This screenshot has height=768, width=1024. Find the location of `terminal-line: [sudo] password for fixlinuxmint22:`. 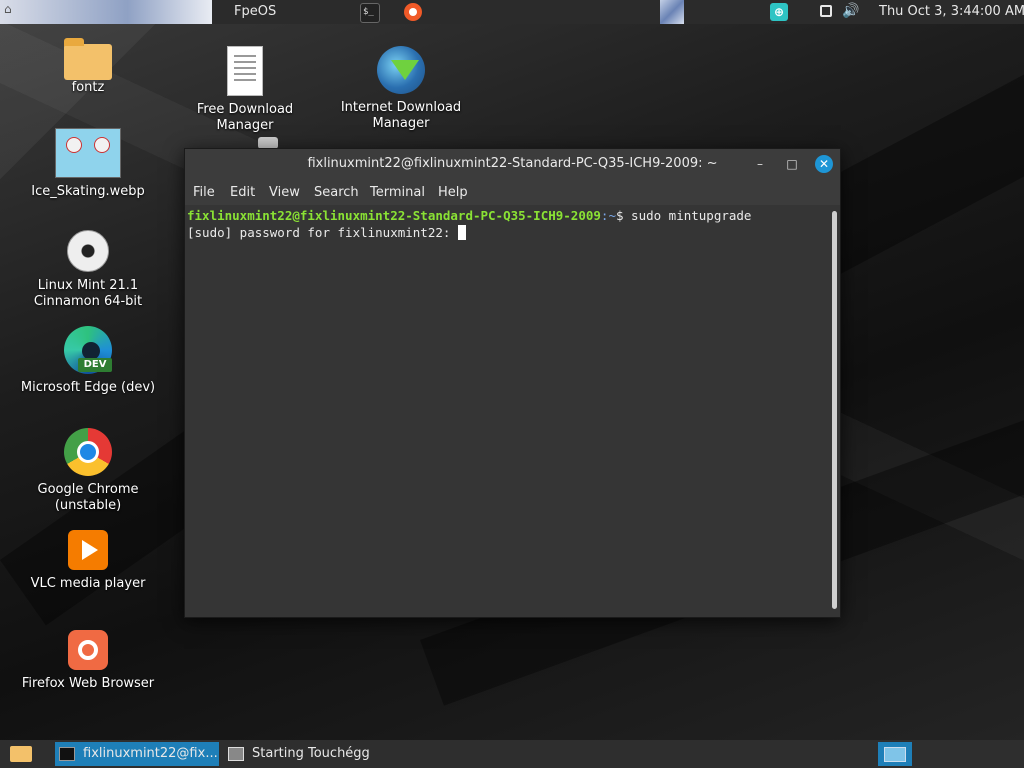

terminal-line: [sudo] password for fixlinuxmint22: is located at coordinates (326, 232).